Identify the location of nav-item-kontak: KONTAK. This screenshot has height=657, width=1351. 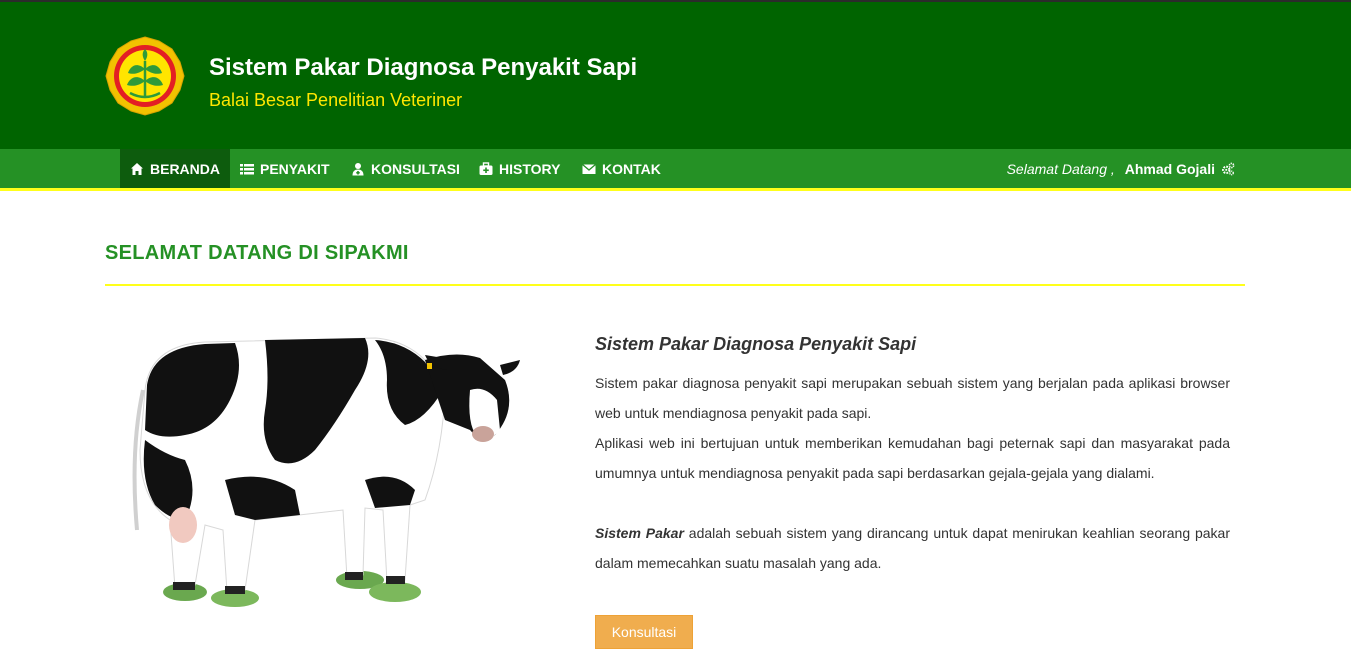
(621, 168).